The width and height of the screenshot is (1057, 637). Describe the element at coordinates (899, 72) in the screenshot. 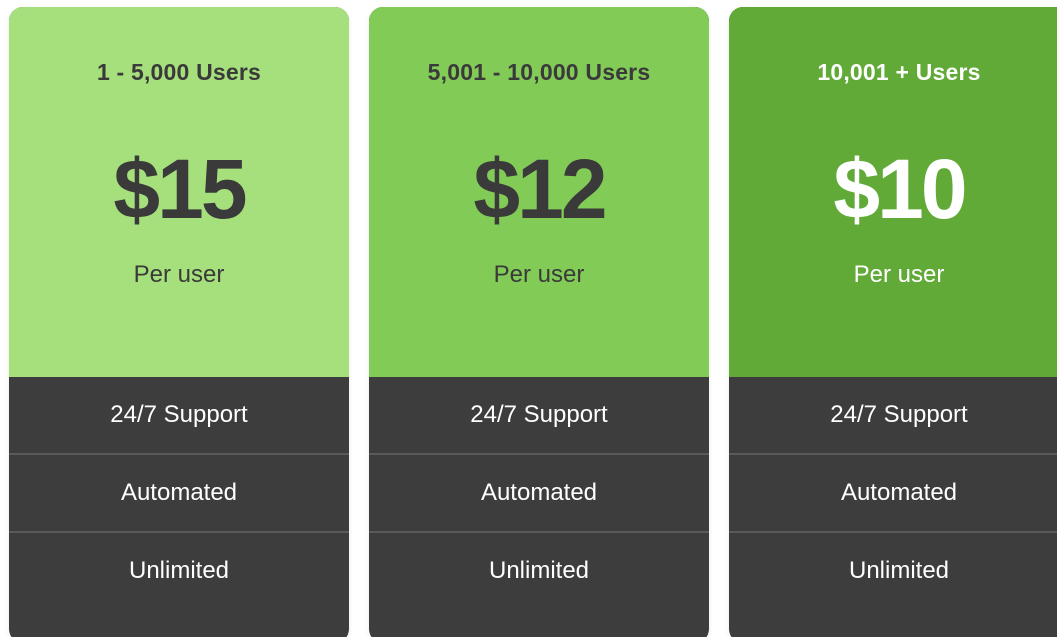

I see `plan-tier-label: 10,001 + Users` at that location.